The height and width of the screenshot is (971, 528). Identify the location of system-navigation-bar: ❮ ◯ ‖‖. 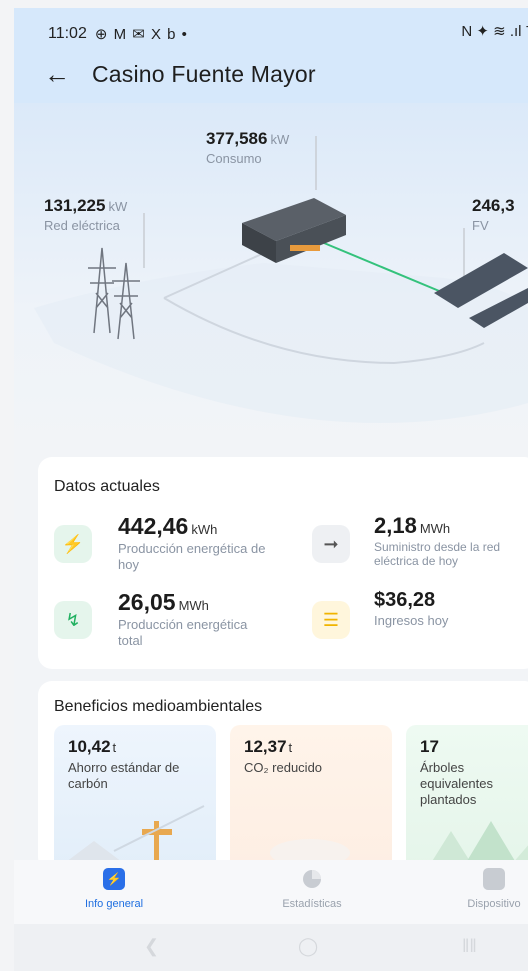
(271, 947).